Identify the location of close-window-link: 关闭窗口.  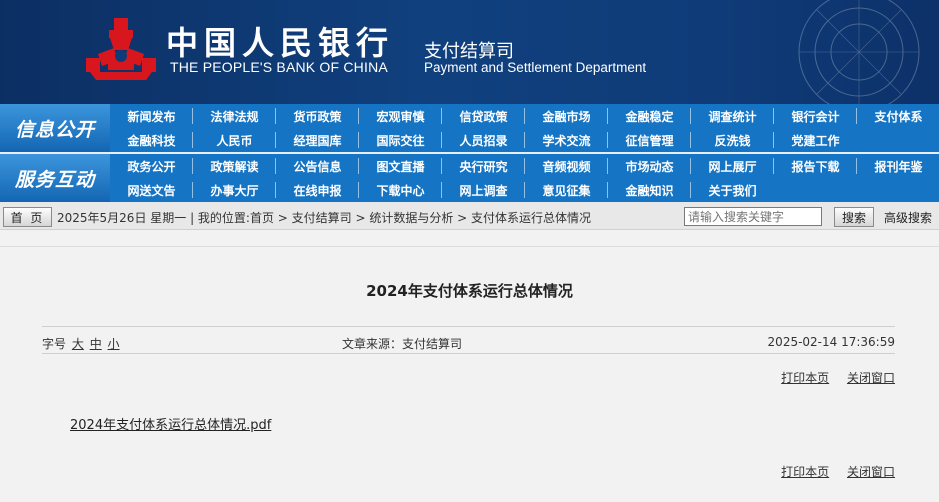
(871, 378).